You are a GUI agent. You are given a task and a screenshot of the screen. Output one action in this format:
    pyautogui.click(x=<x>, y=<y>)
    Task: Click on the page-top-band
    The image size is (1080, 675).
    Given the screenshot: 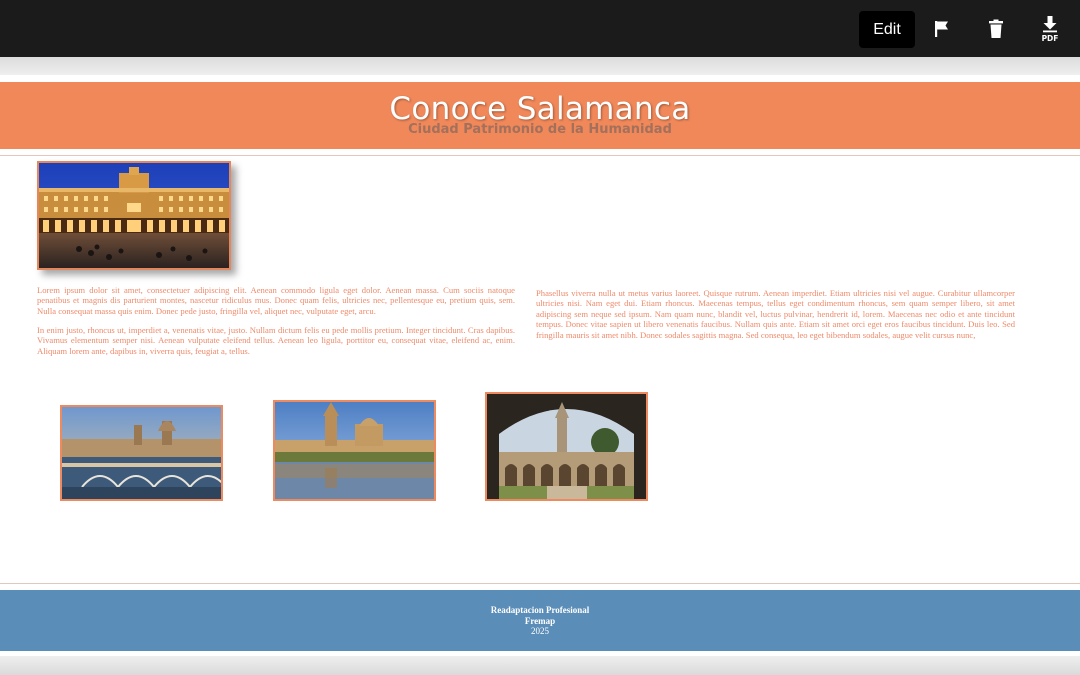 What is the action you would take?
    pyautogui.click(x=540, y=66)
    